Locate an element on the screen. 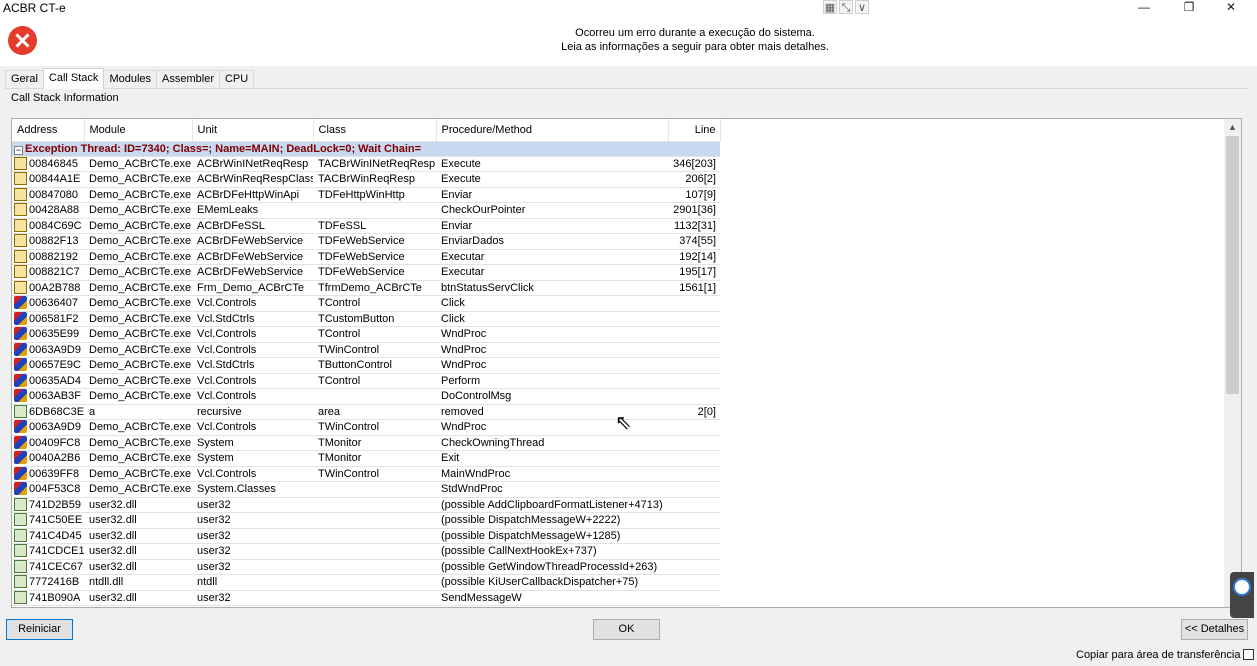 This screenshot has width=1257, height=666. cell-class: TACBrWinINetReqResp is located at coordinates (374, 164).